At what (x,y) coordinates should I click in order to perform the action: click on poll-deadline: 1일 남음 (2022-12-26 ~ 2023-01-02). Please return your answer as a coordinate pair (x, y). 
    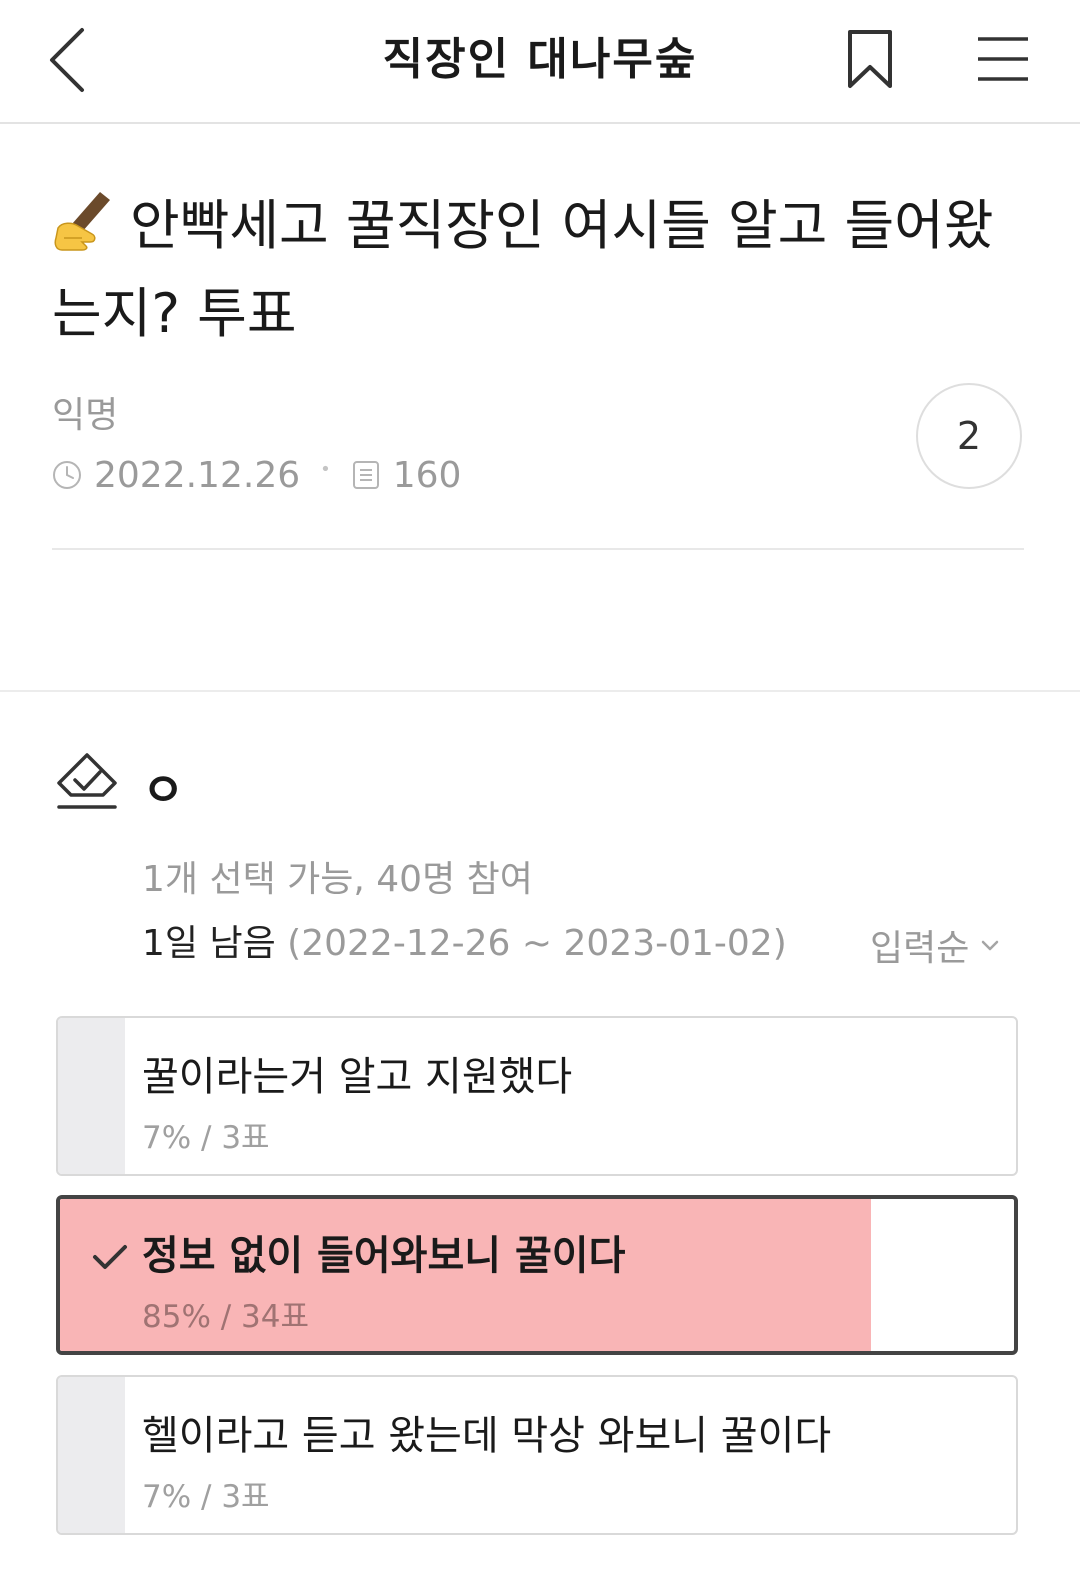
    Looking at the image, I should click on (464, 940).